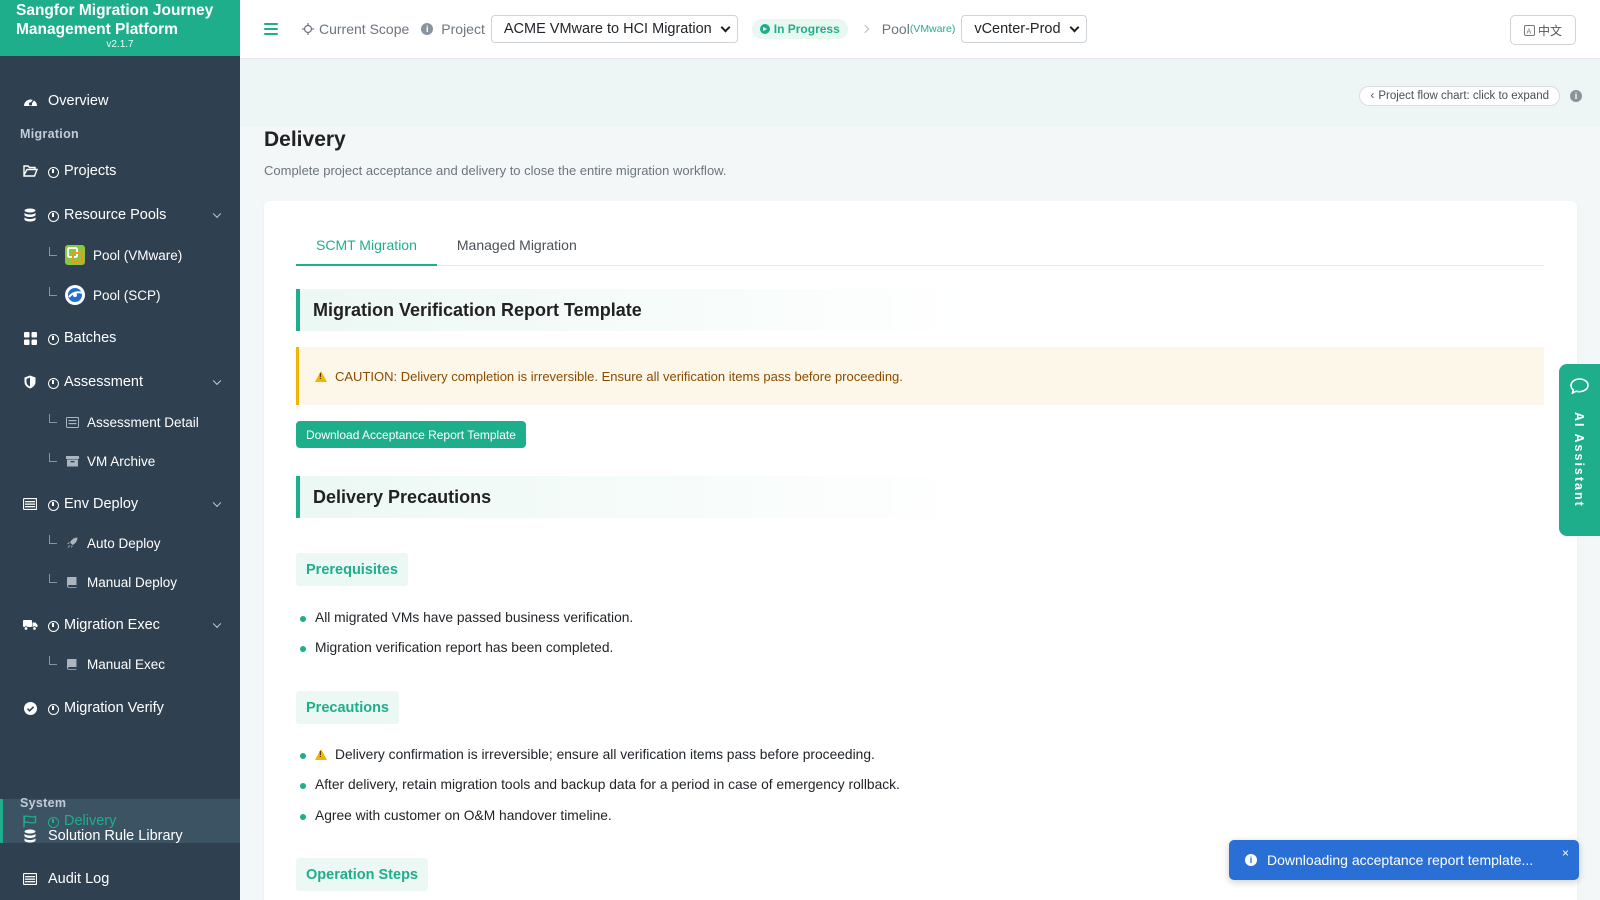 Image resolution: width=1600 pixels, height=900 pixels. I want to click on flow-bar: ‹ Project flow chart: click to expand i, so click(920, 93).